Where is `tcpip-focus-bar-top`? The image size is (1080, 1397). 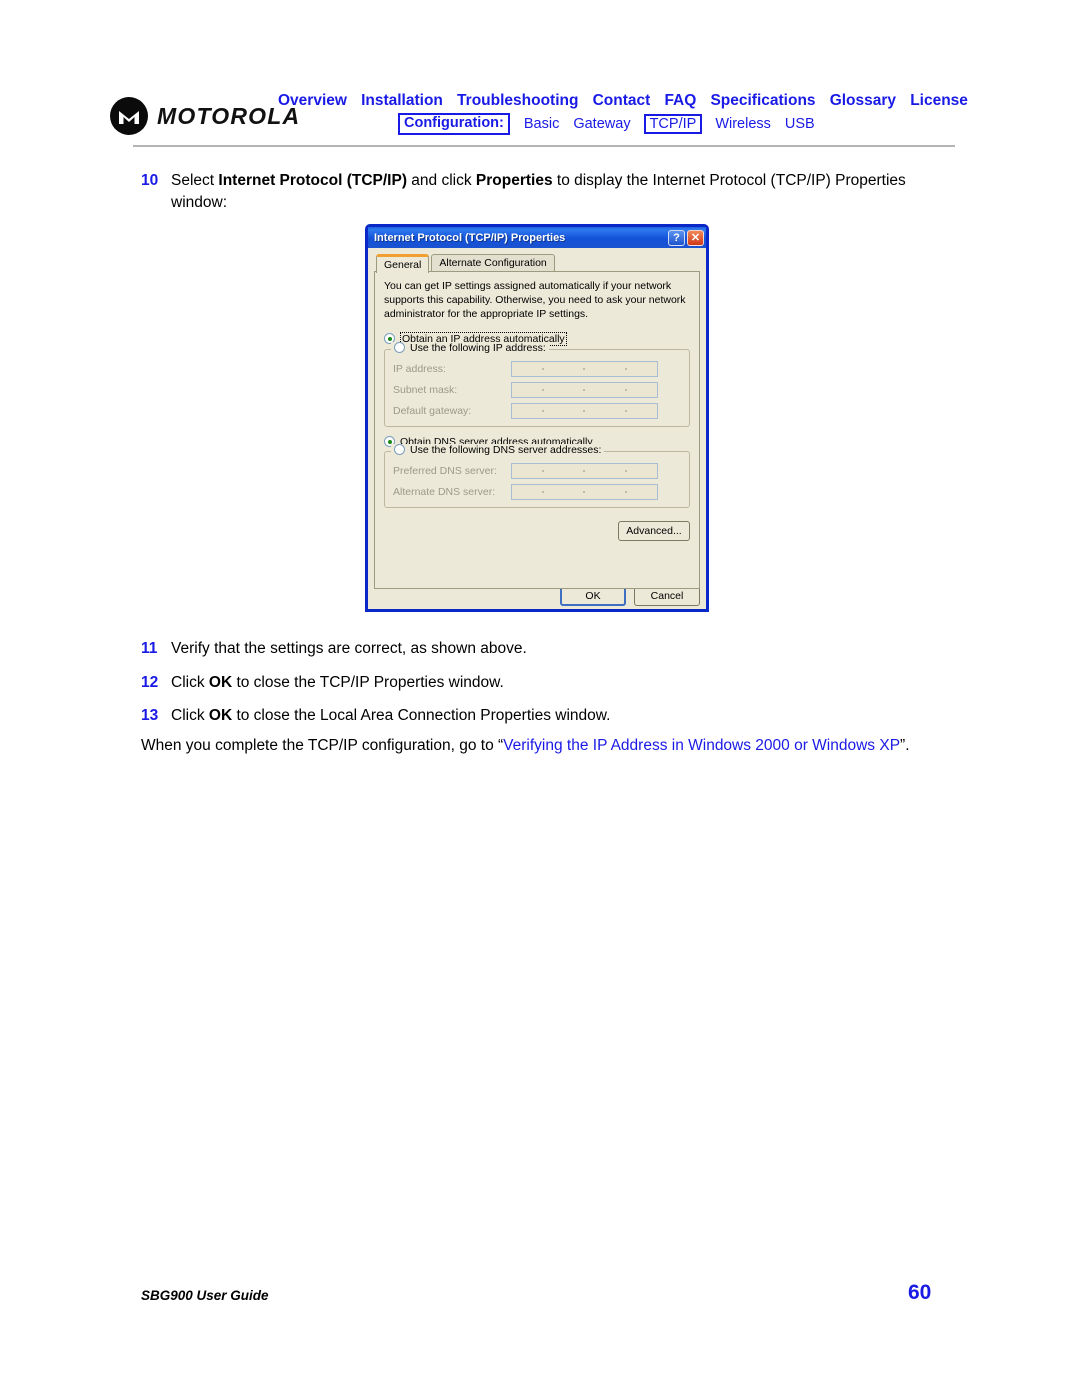
tcpip-focus-bar-top is located at coordinates (673, 114).